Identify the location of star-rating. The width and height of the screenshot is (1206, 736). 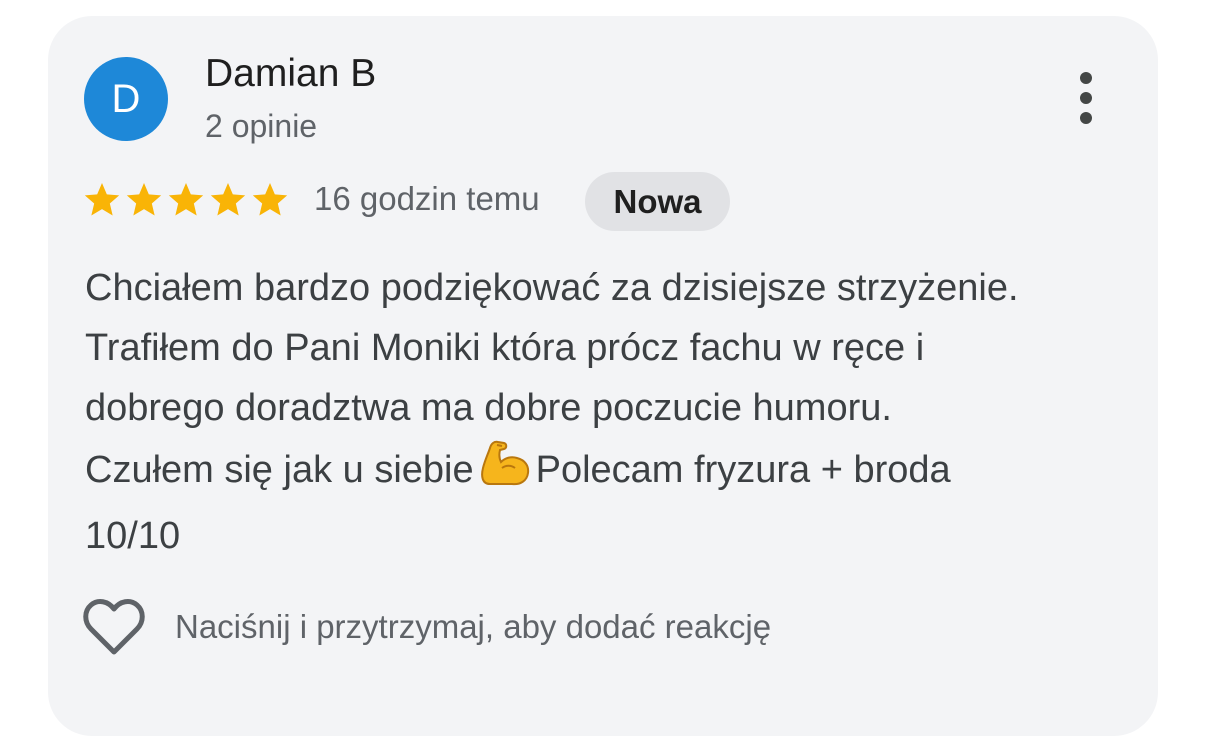
(186, 200).